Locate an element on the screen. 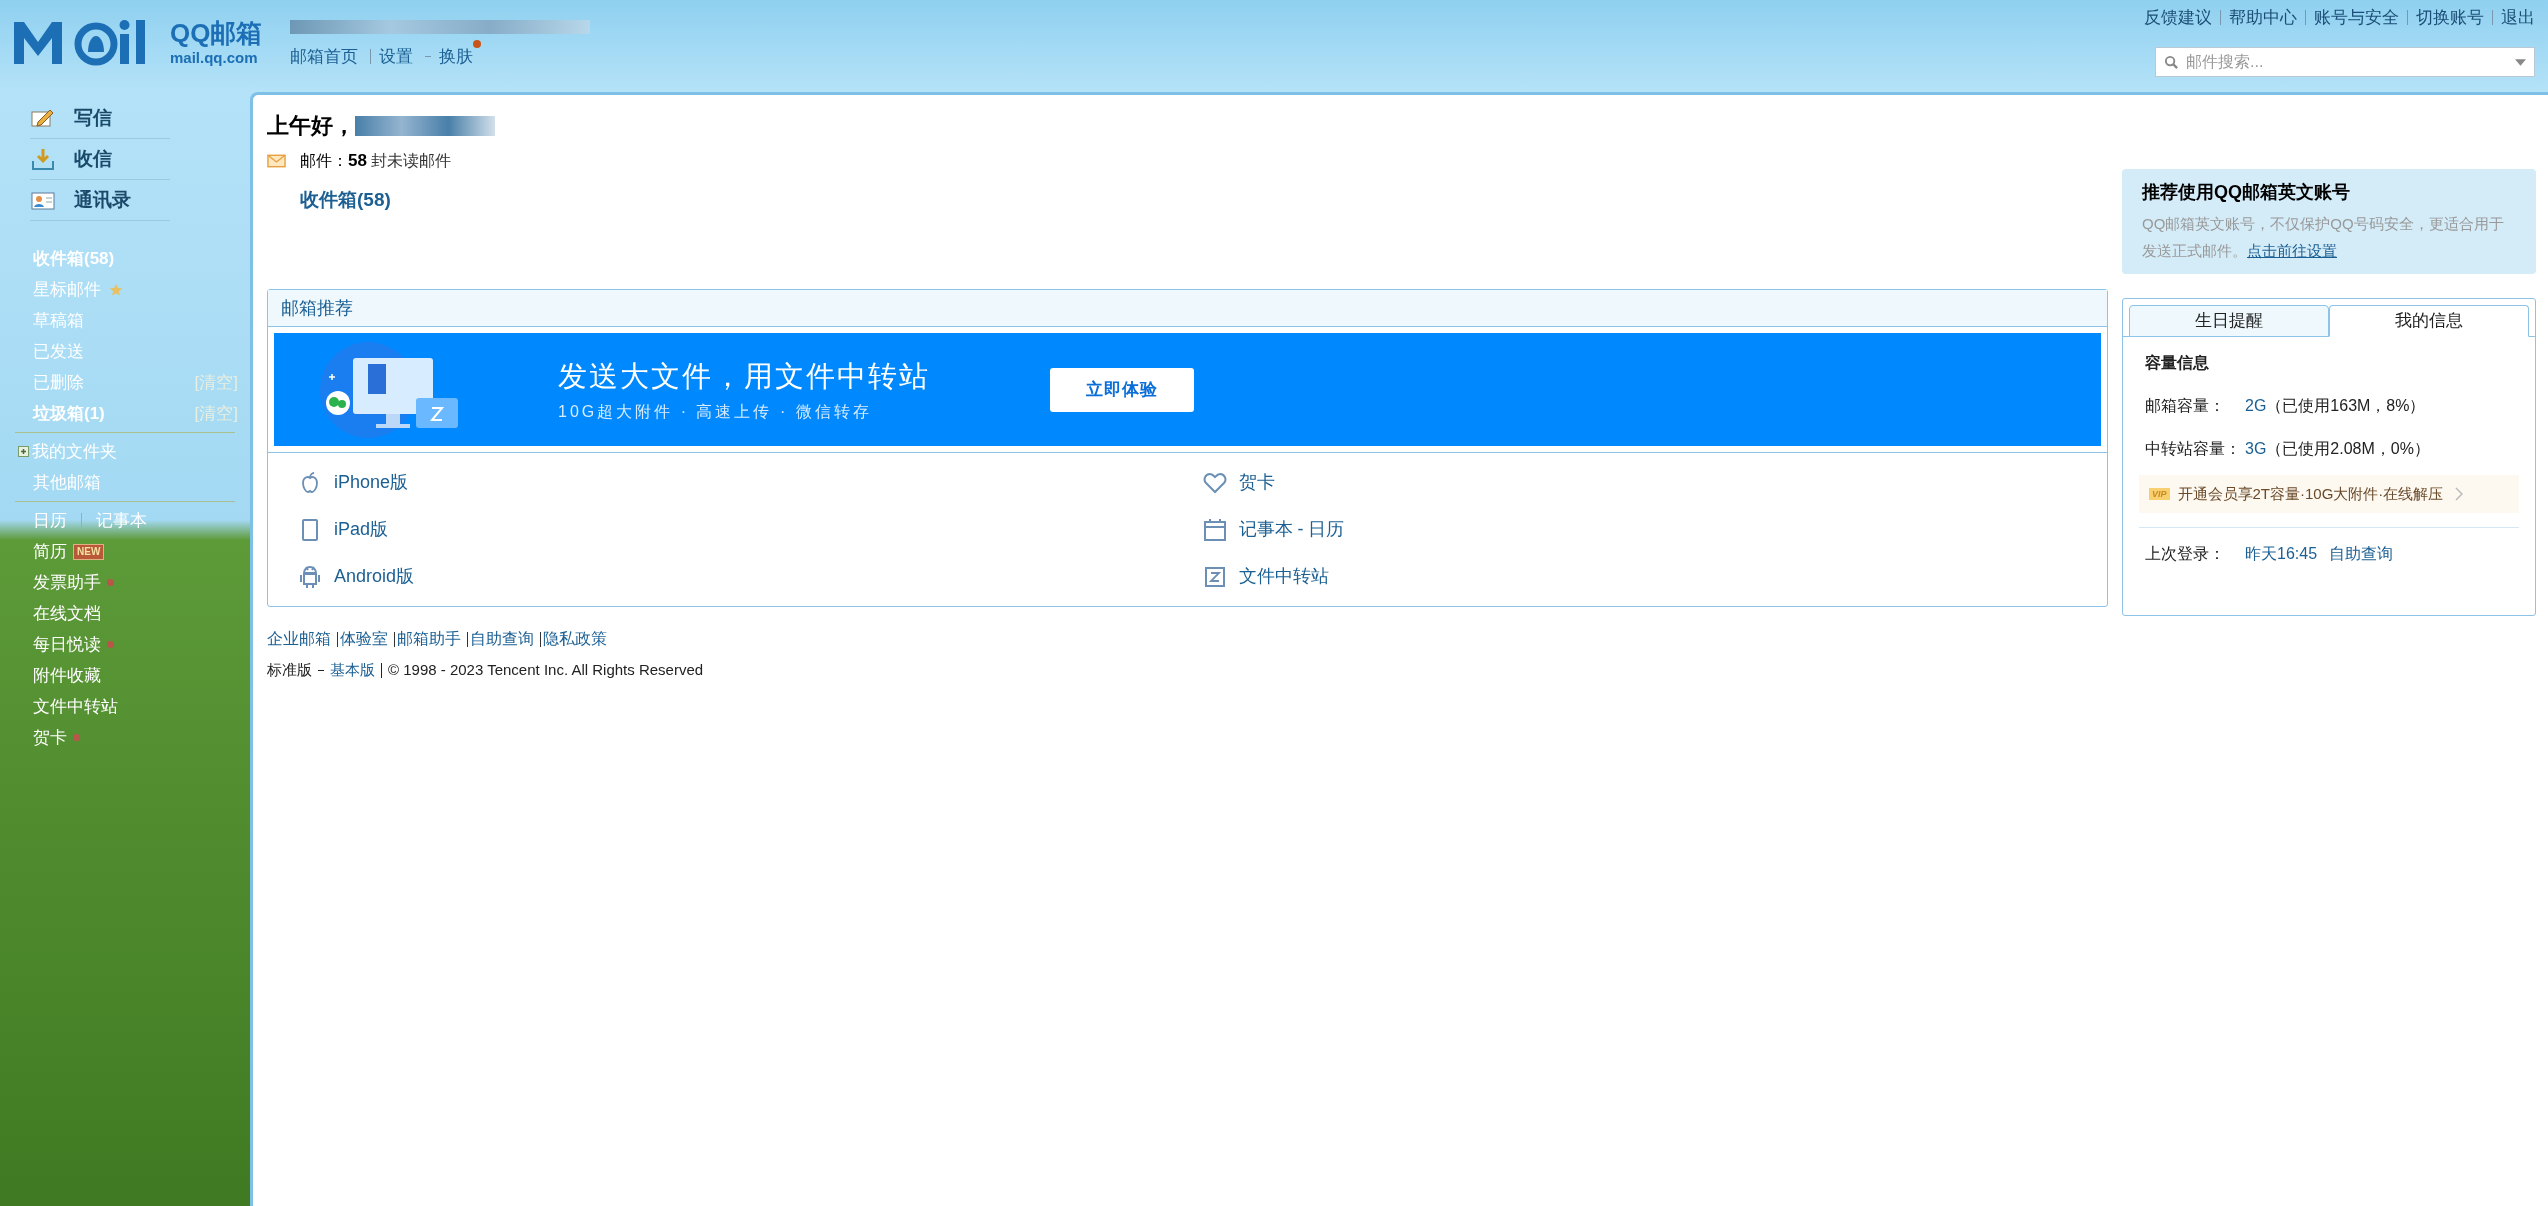  calendar-icon is located at coordinates (1214, 529).